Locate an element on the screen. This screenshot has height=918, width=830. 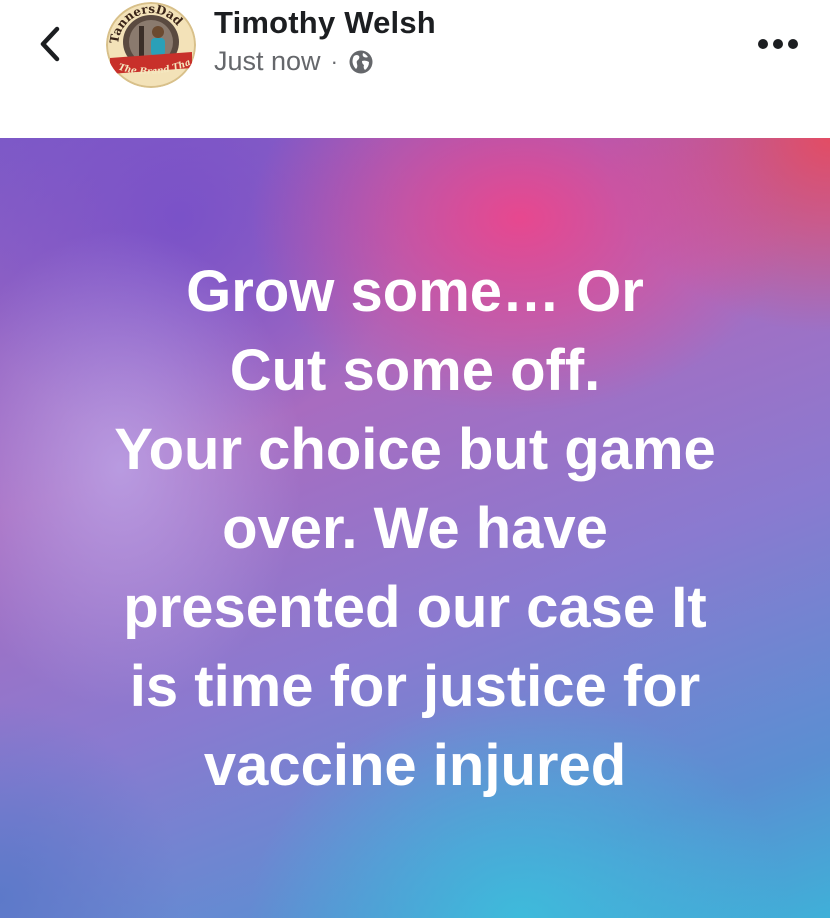
chevron-left-icon is located at coordinates (50, 44).